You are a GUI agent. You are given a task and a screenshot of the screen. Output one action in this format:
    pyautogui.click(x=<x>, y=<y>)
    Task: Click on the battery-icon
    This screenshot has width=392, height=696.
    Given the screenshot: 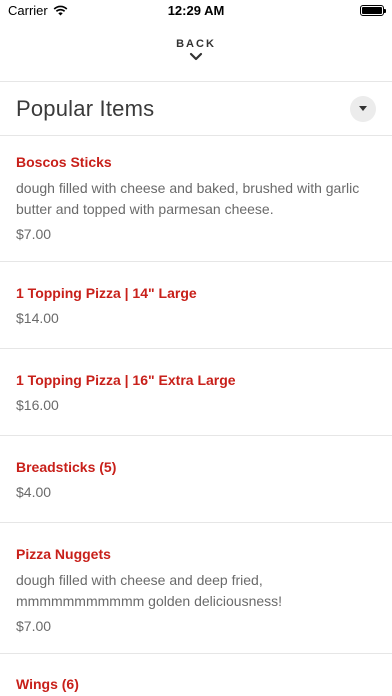 What is the action you would take?
    pyautogui.click(x=373, y=10)
    